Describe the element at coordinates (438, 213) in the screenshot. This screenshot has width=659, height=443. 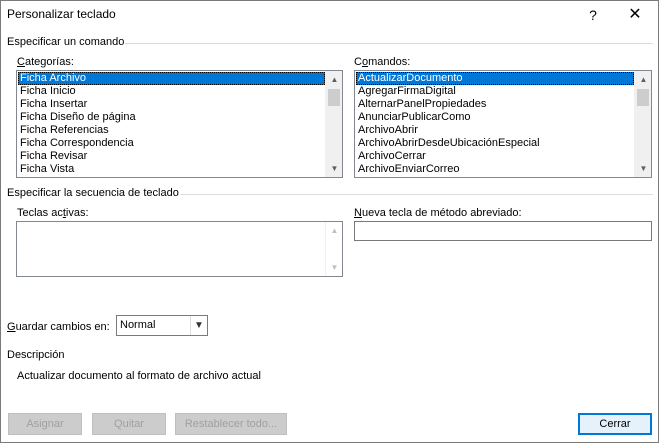
I see `new-shortcut-label: Nueva tecla de método abreviado:` at that location.